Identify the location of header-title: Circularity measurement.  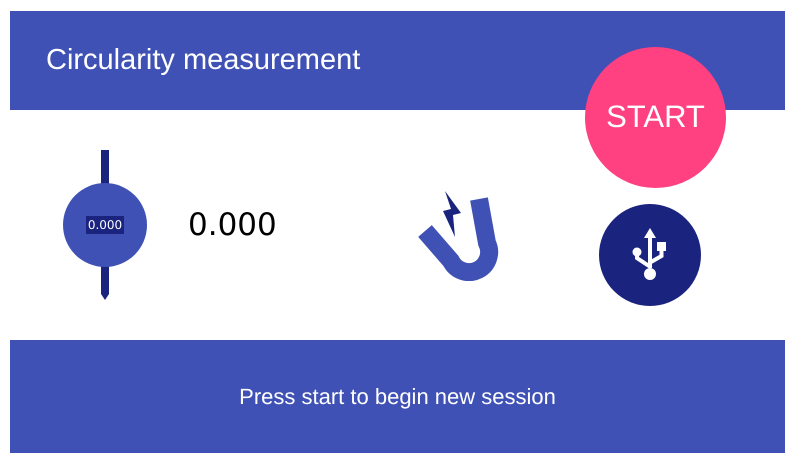
(203, 60).